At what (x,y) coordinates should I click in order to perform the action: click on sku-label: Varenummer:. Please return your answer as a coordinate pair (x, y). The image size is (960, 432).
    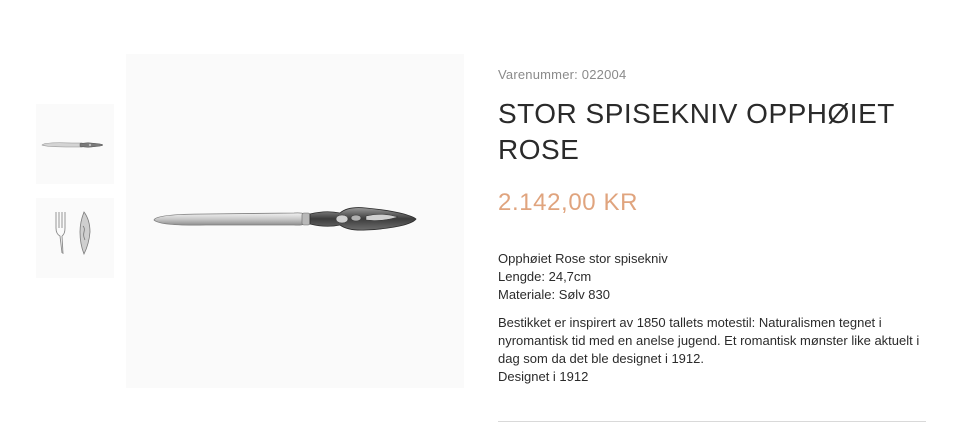
    Looking at the image, I should click on (538, 74).